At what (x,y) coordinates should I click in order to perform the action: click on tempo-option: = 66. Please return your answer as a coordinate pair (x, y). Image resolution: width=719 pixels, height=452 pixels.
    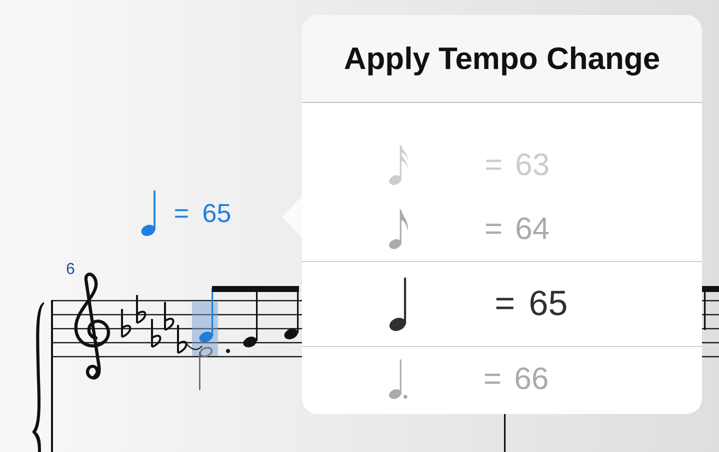
    Looking at the image, I should click on (502, 379).